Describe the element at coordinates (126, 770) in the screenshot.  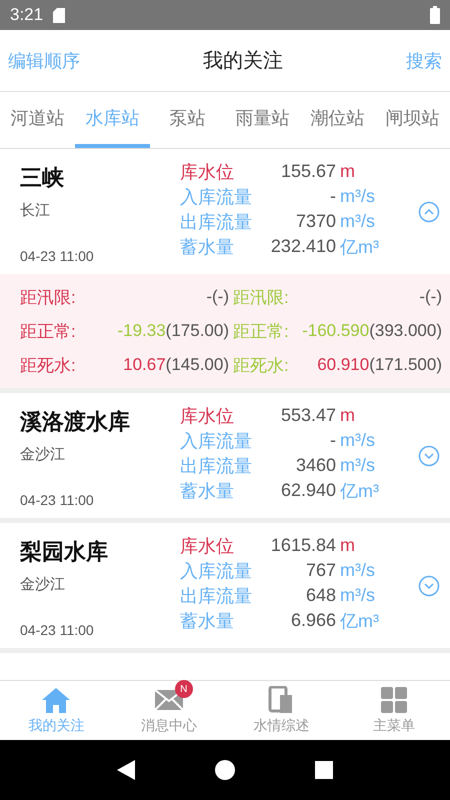
I see `back-icon` at that location.